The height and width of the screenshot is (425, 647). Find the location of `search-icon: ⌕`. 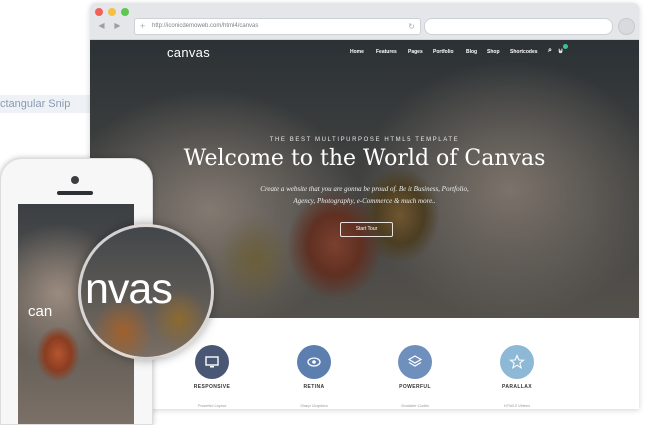

search-icon: ⌕ is located at coordinates (550, 51).